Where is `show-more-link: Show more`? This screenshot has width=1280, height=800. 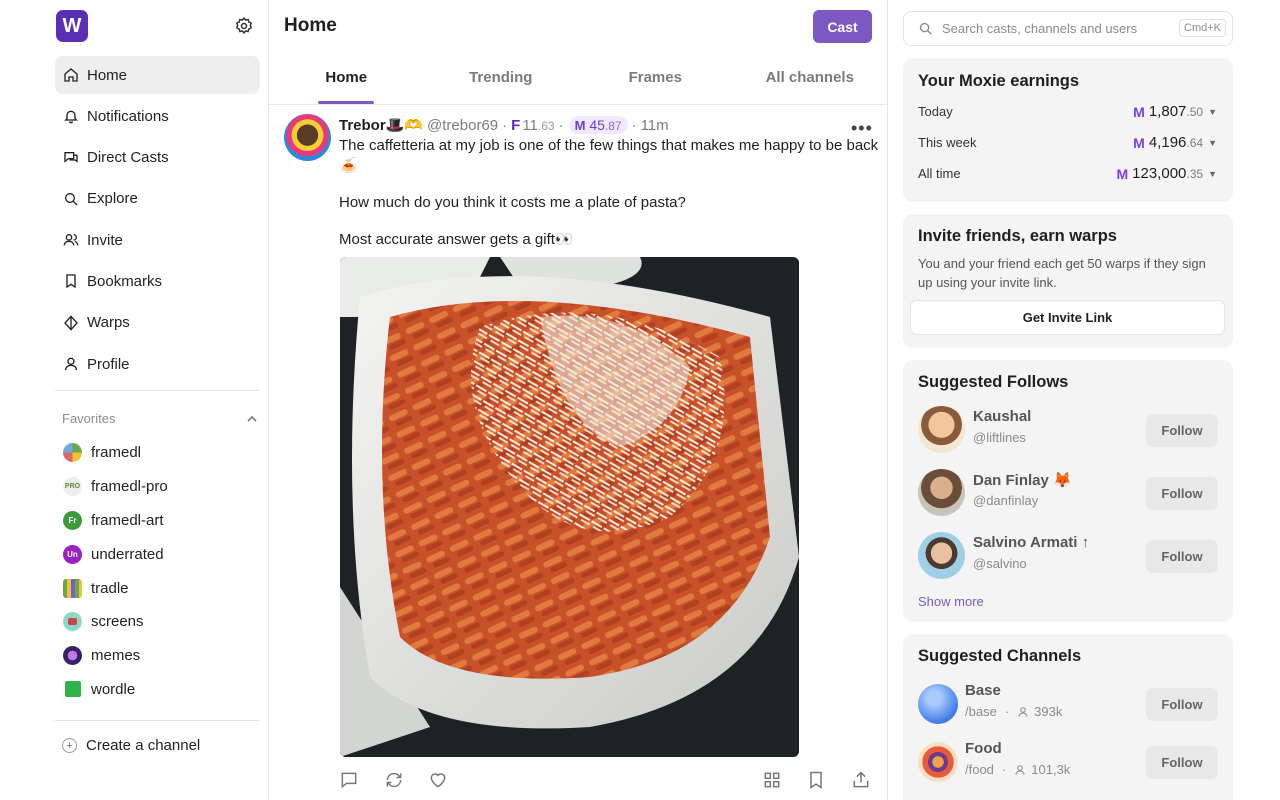
show-more-link: Show more is located at coordinates (951, 601).